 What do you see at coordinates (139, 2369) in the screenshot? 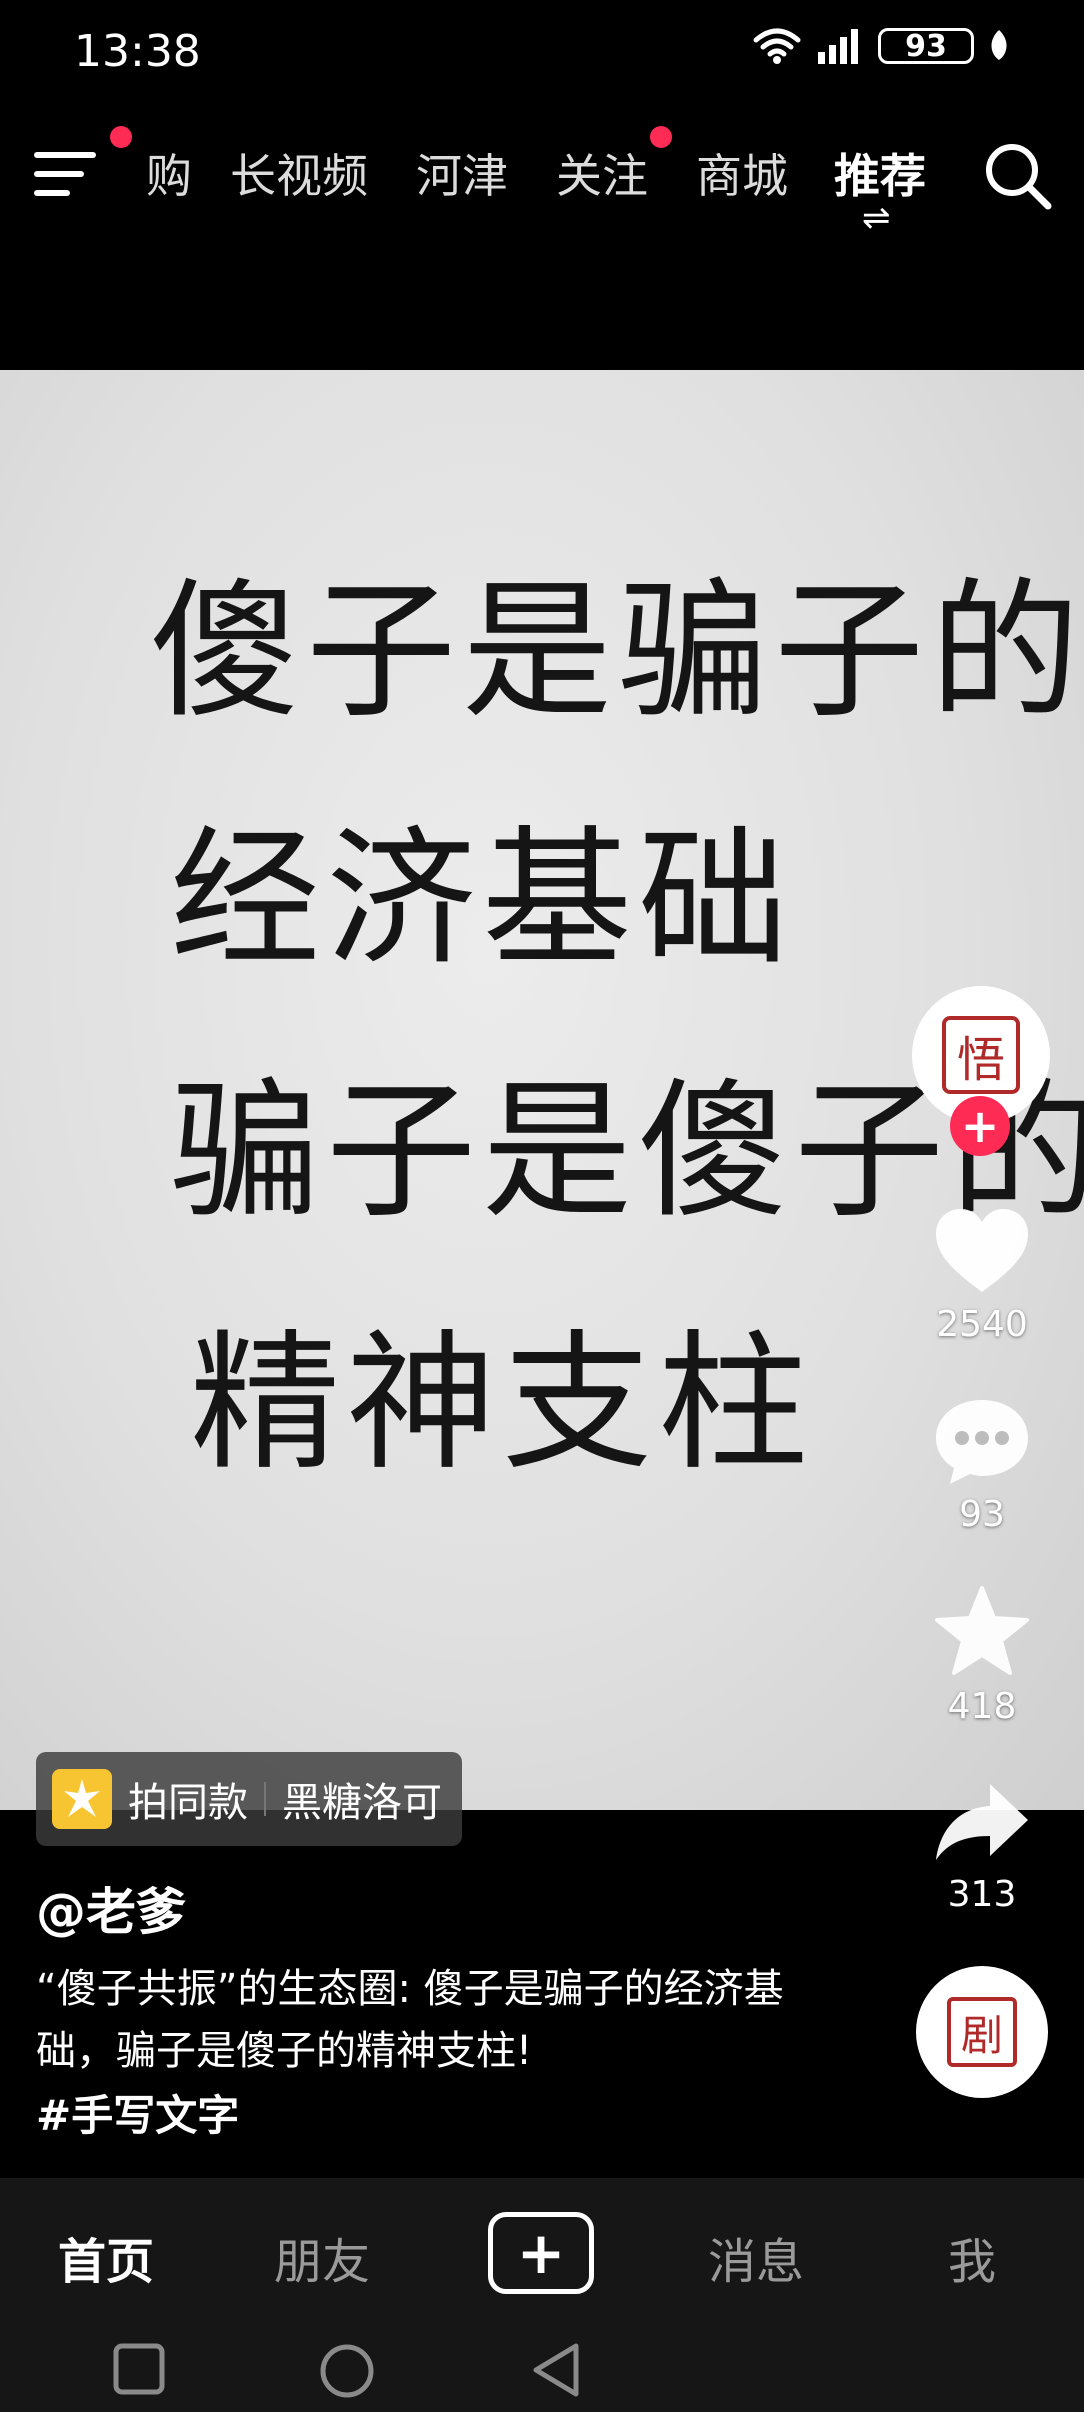
I see `recent-apps-icon` at bounding box center [139, 2369].